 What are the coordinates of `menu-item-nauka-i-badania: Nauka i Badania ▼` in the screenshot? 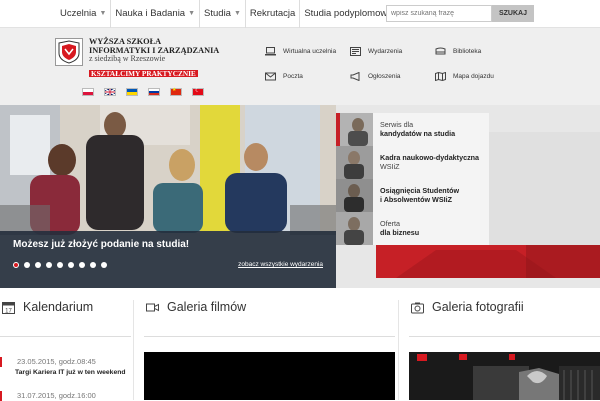 It's located at (154, 14).